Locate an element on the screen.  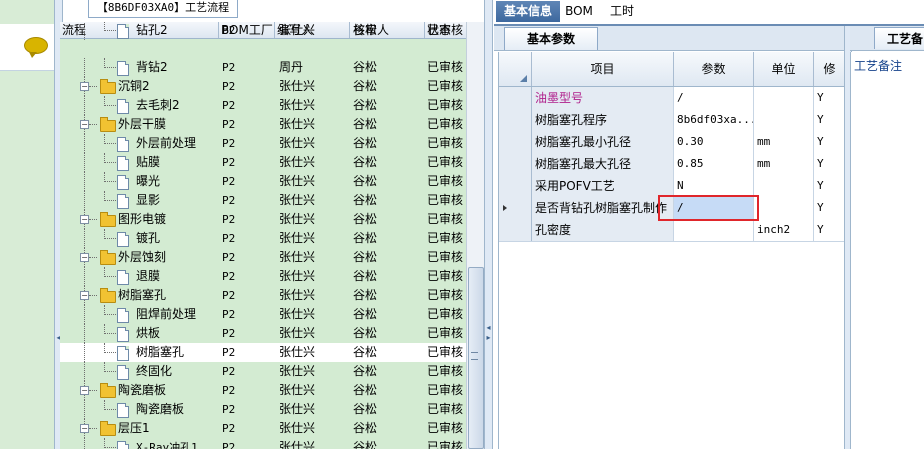
tree-row: − 图形电镀 P2 张仕兴 谷松 已审核 is located at coordinates (263, 219).